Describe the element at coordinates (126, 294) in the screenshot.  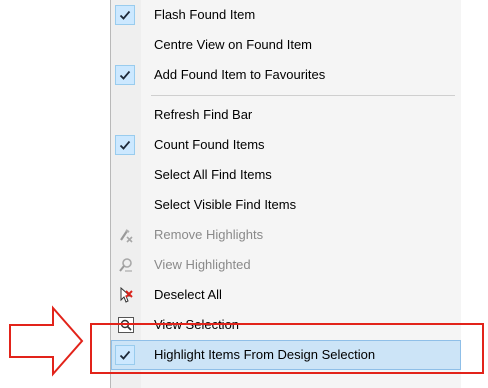
I see `deselect-icon` at that location.